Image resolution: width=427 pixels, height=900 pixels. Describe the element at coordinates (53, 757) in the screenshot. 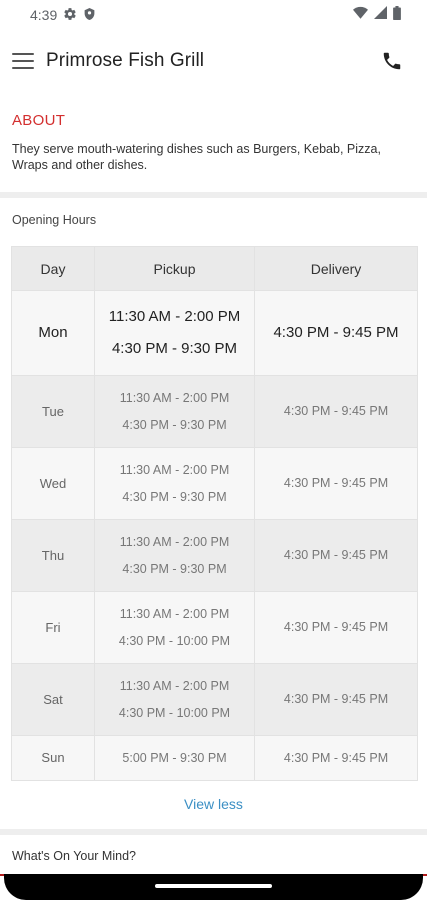

I see `day-cell: Sun` at that location.